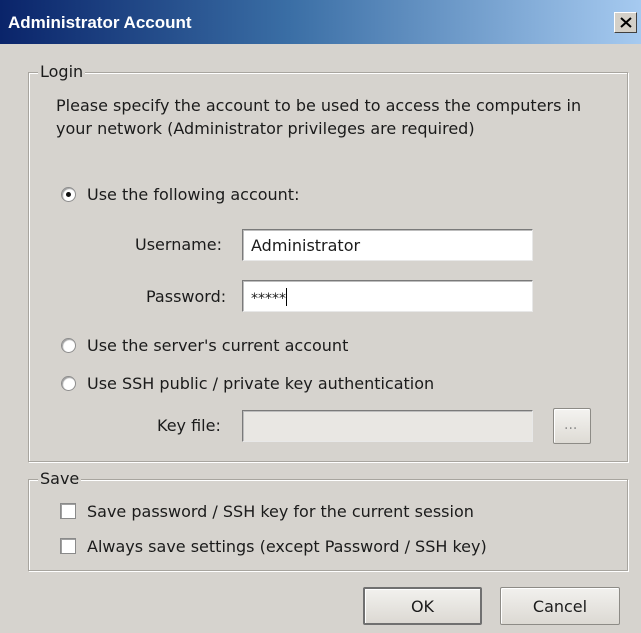 The width and height of the screenshot is (641, 633). Describe the element at coordinates (320, 22) in the screenshot. I see `title-bar: Administrator Account` at that location.